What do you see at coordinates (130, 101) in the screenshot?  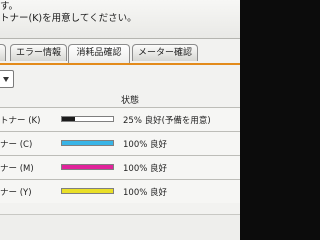 I see `status-column-header: 状態` at bounding box center [130, 101].